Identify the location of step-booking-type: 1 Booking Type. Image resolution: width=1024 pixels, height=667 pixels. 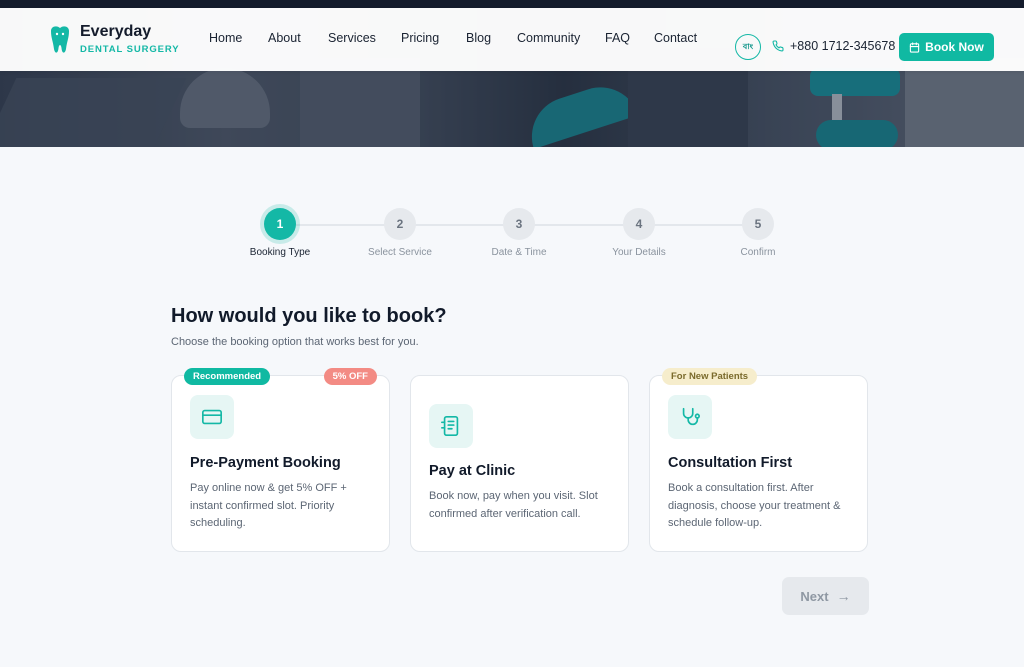
(280, 233).